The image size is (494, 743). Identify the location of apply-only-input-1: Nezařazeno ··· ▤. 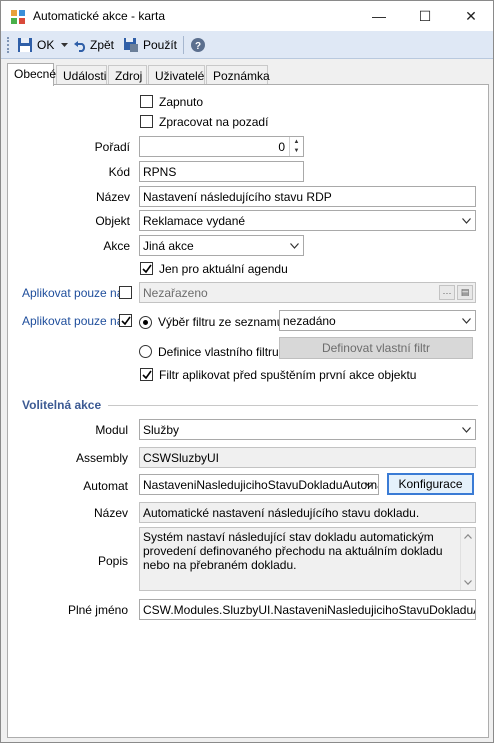
(307, 292).